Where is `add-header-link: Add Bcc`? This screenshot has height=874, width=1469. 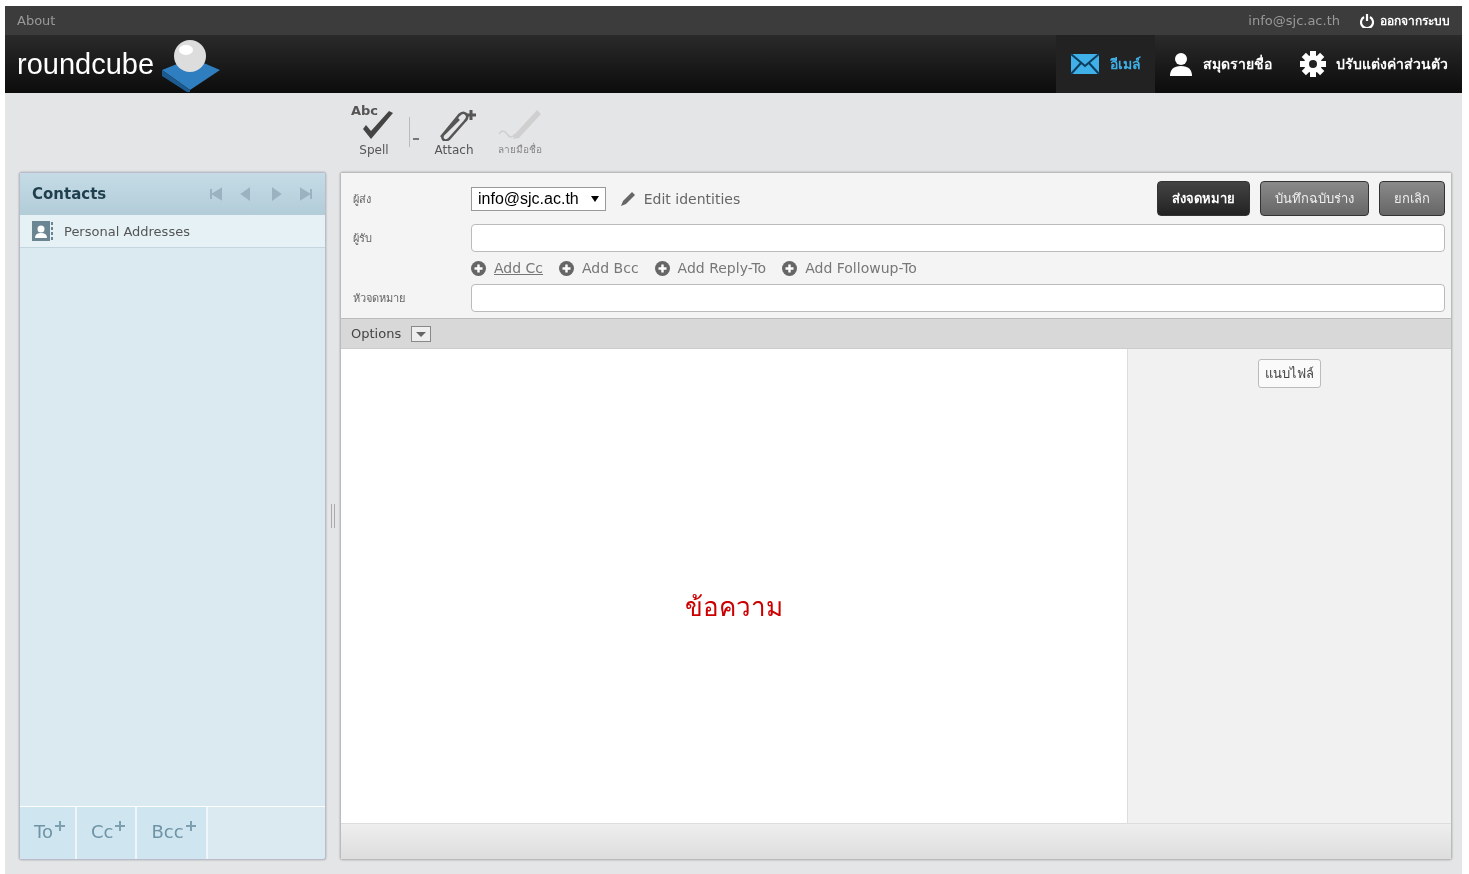 add-header-link: Add Bcc is located at coordinates (599, 268).